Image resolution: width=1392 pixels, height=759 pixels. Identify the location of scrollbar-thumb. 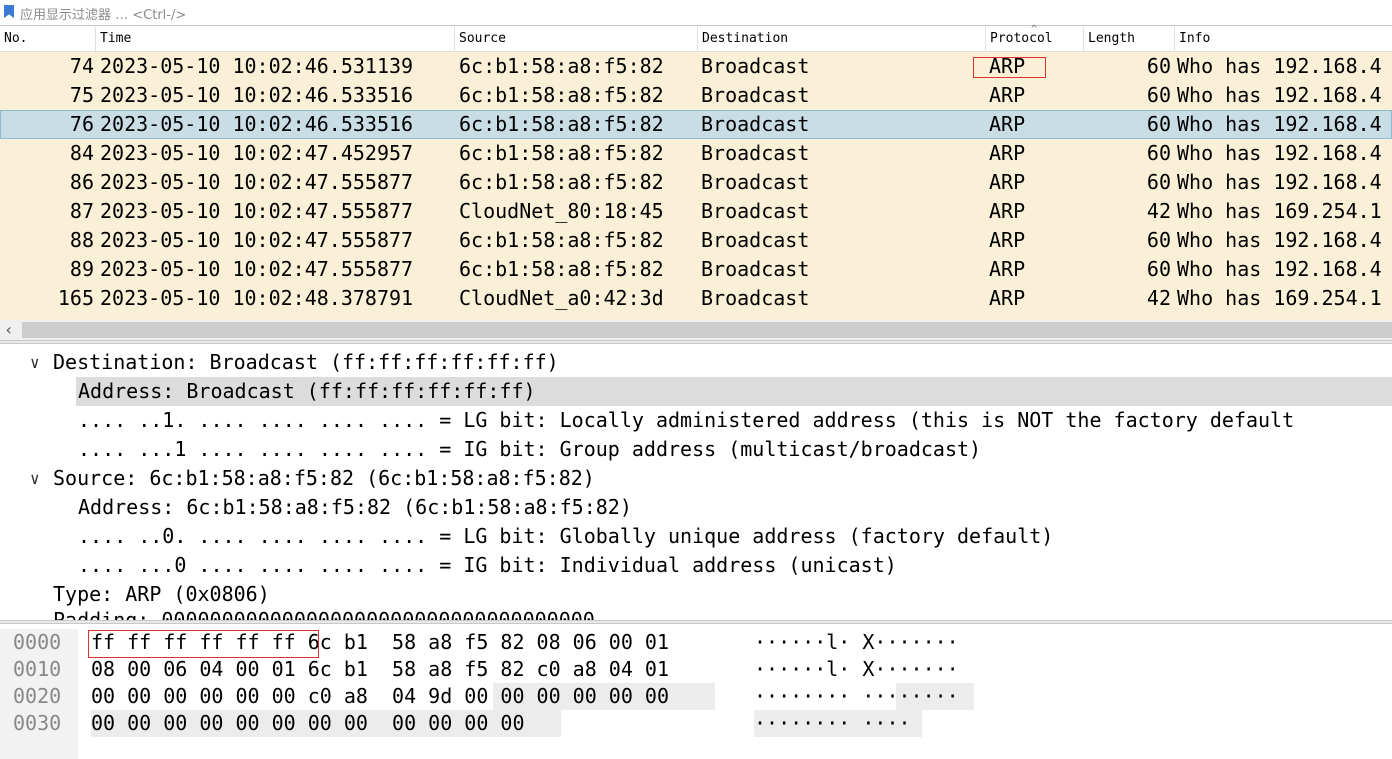
(707, 330).